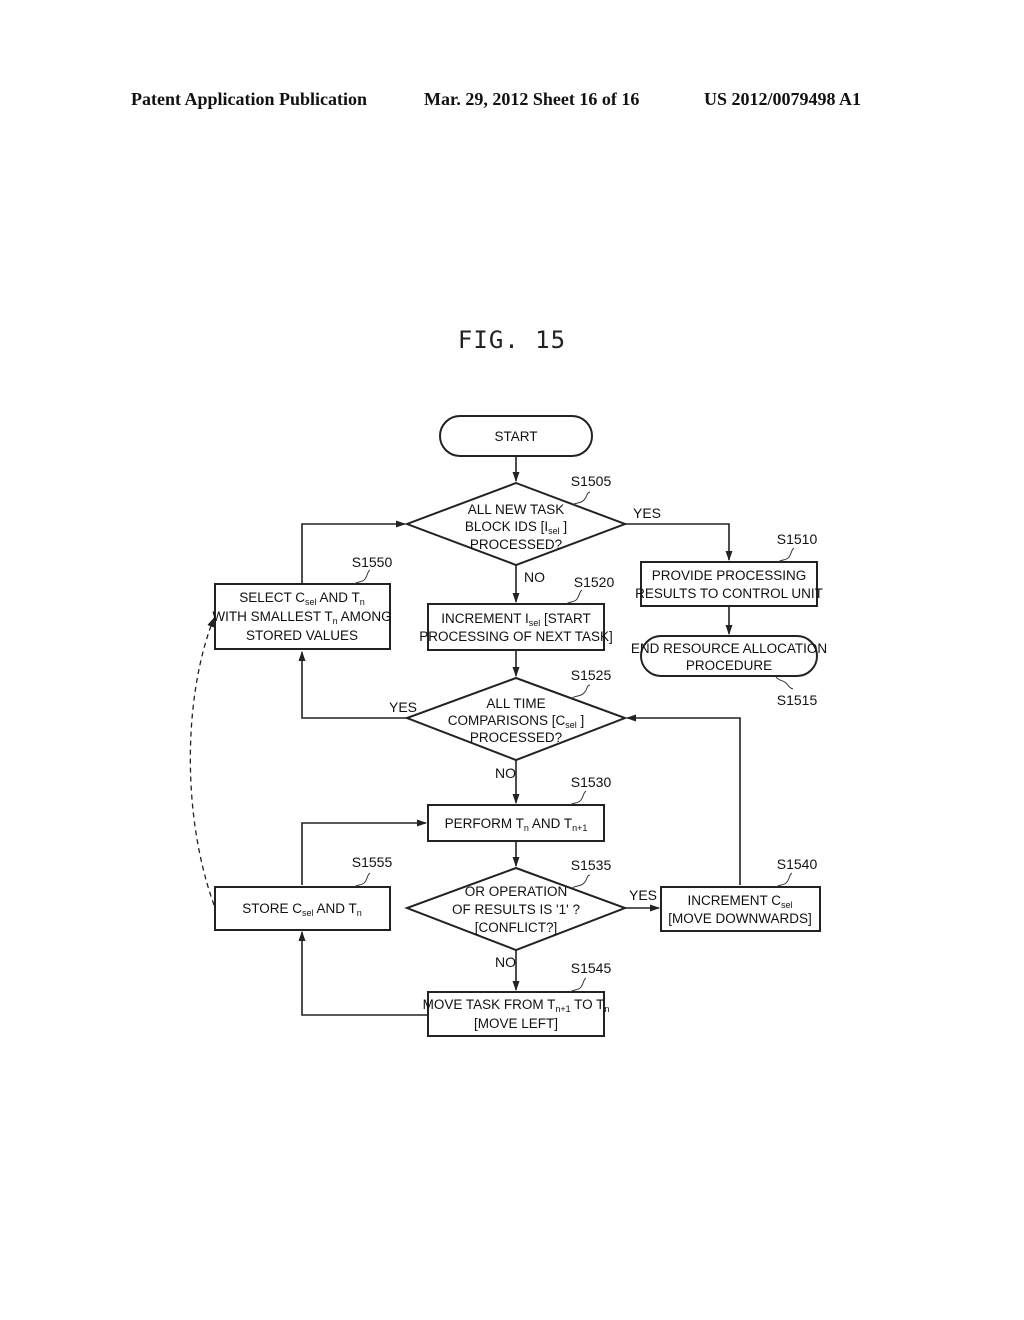 This screenshot has height=1320, width=1024. What do you see at coordinates (519, 808) in the screenshot?
I see `process-s1530: PERFORM Tn AND Tn+1 S1530` at bounding box center [519, 808].